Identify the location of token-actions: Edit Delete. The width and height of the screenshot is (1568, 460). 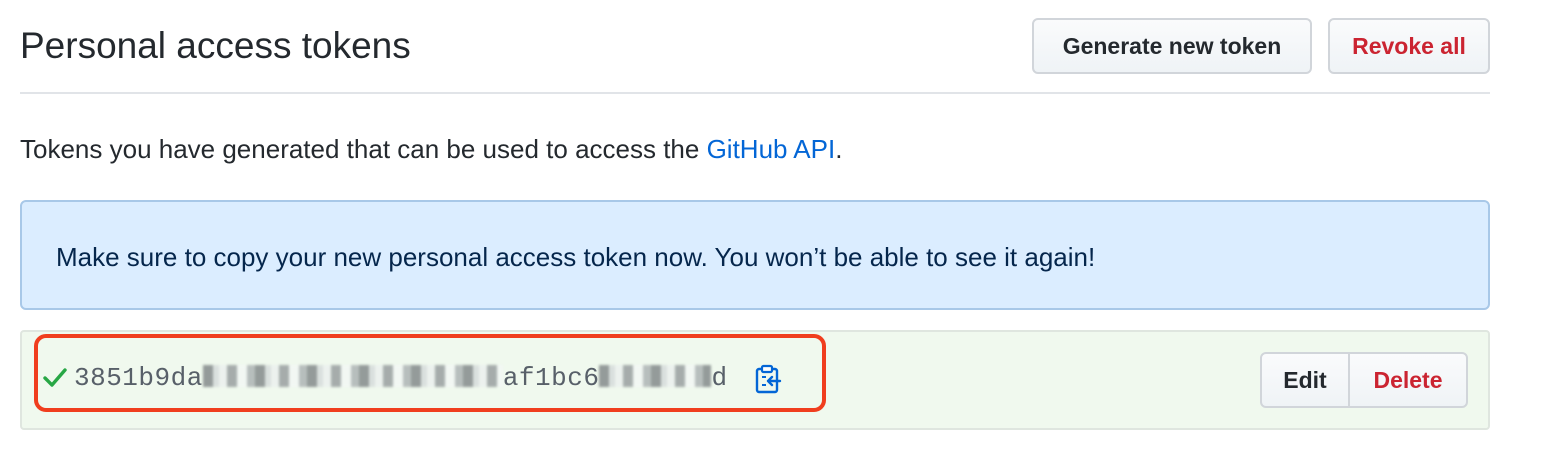
(1364, 380).